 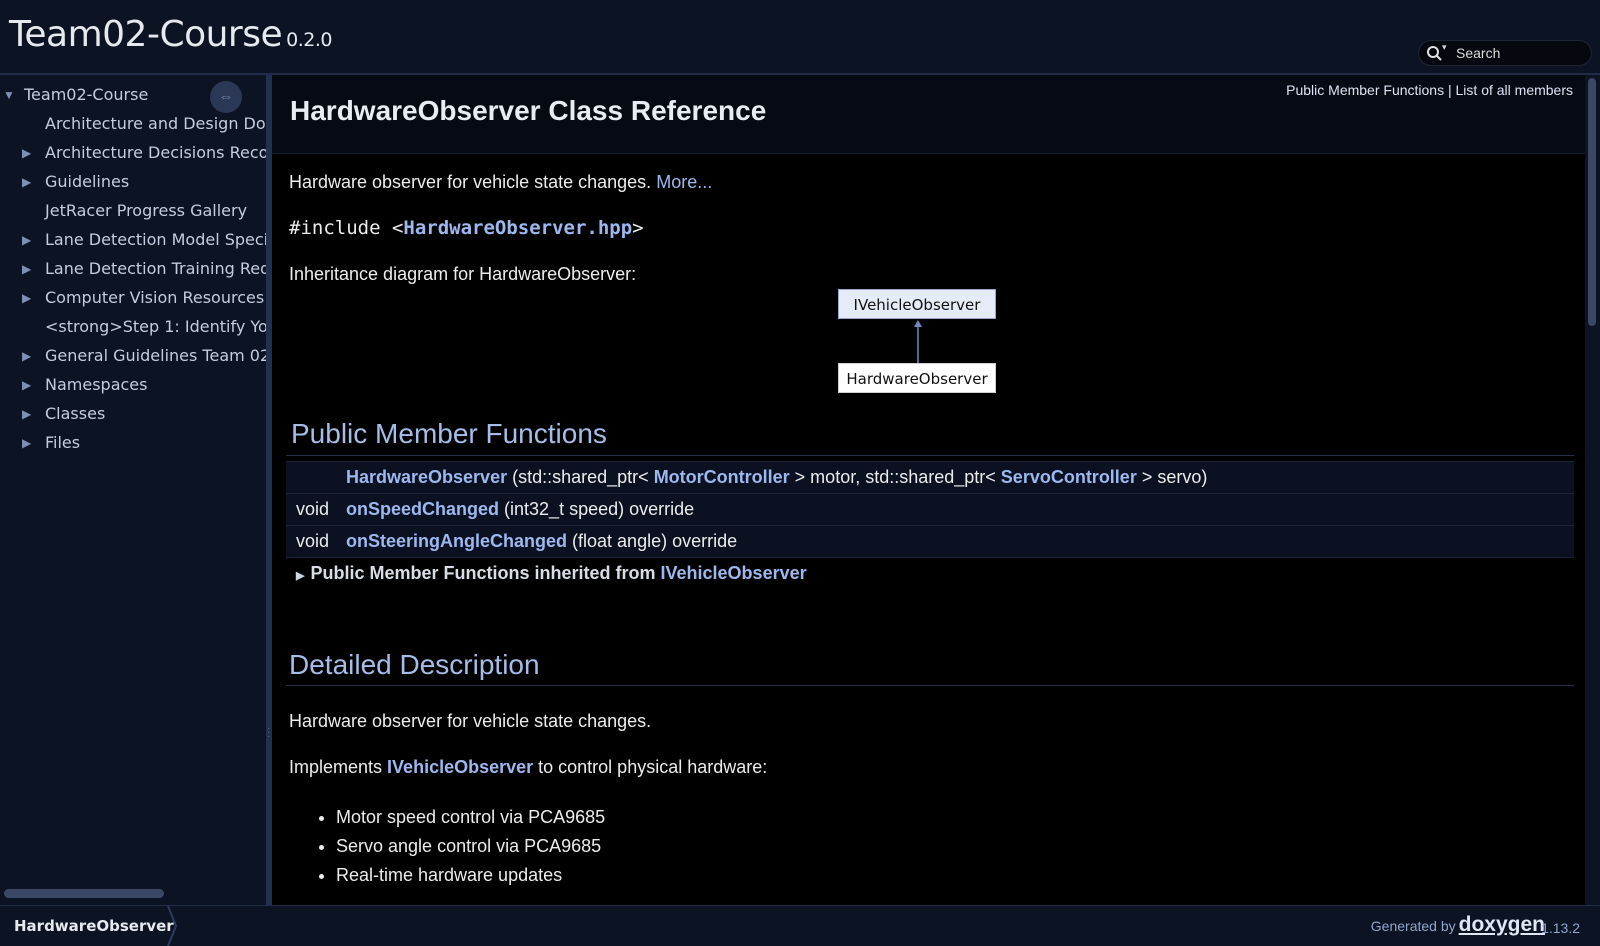 What do you see at coordinates (87, 182) in the screenshot?
I see `nav-item-guidelines: Guidelines` at bounding box center [87, 182].